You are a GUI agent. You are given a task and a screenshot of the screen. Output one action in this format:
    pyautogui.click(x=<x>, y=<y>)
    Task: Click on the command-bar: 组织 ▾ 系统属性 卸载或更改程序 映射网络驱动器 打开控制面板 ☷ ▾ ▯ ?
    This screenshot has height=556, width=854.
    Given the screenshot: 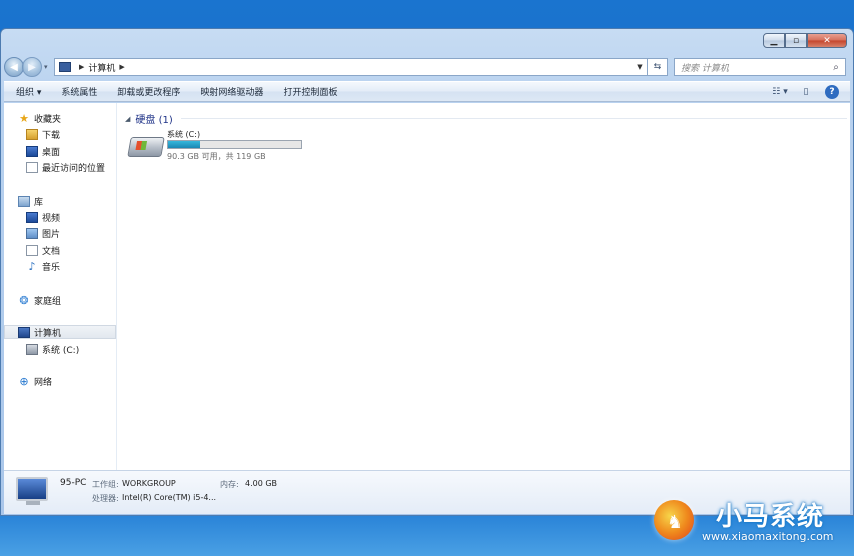 What is the action you would take?
    pyautogui.click(x=427, y=91)
    